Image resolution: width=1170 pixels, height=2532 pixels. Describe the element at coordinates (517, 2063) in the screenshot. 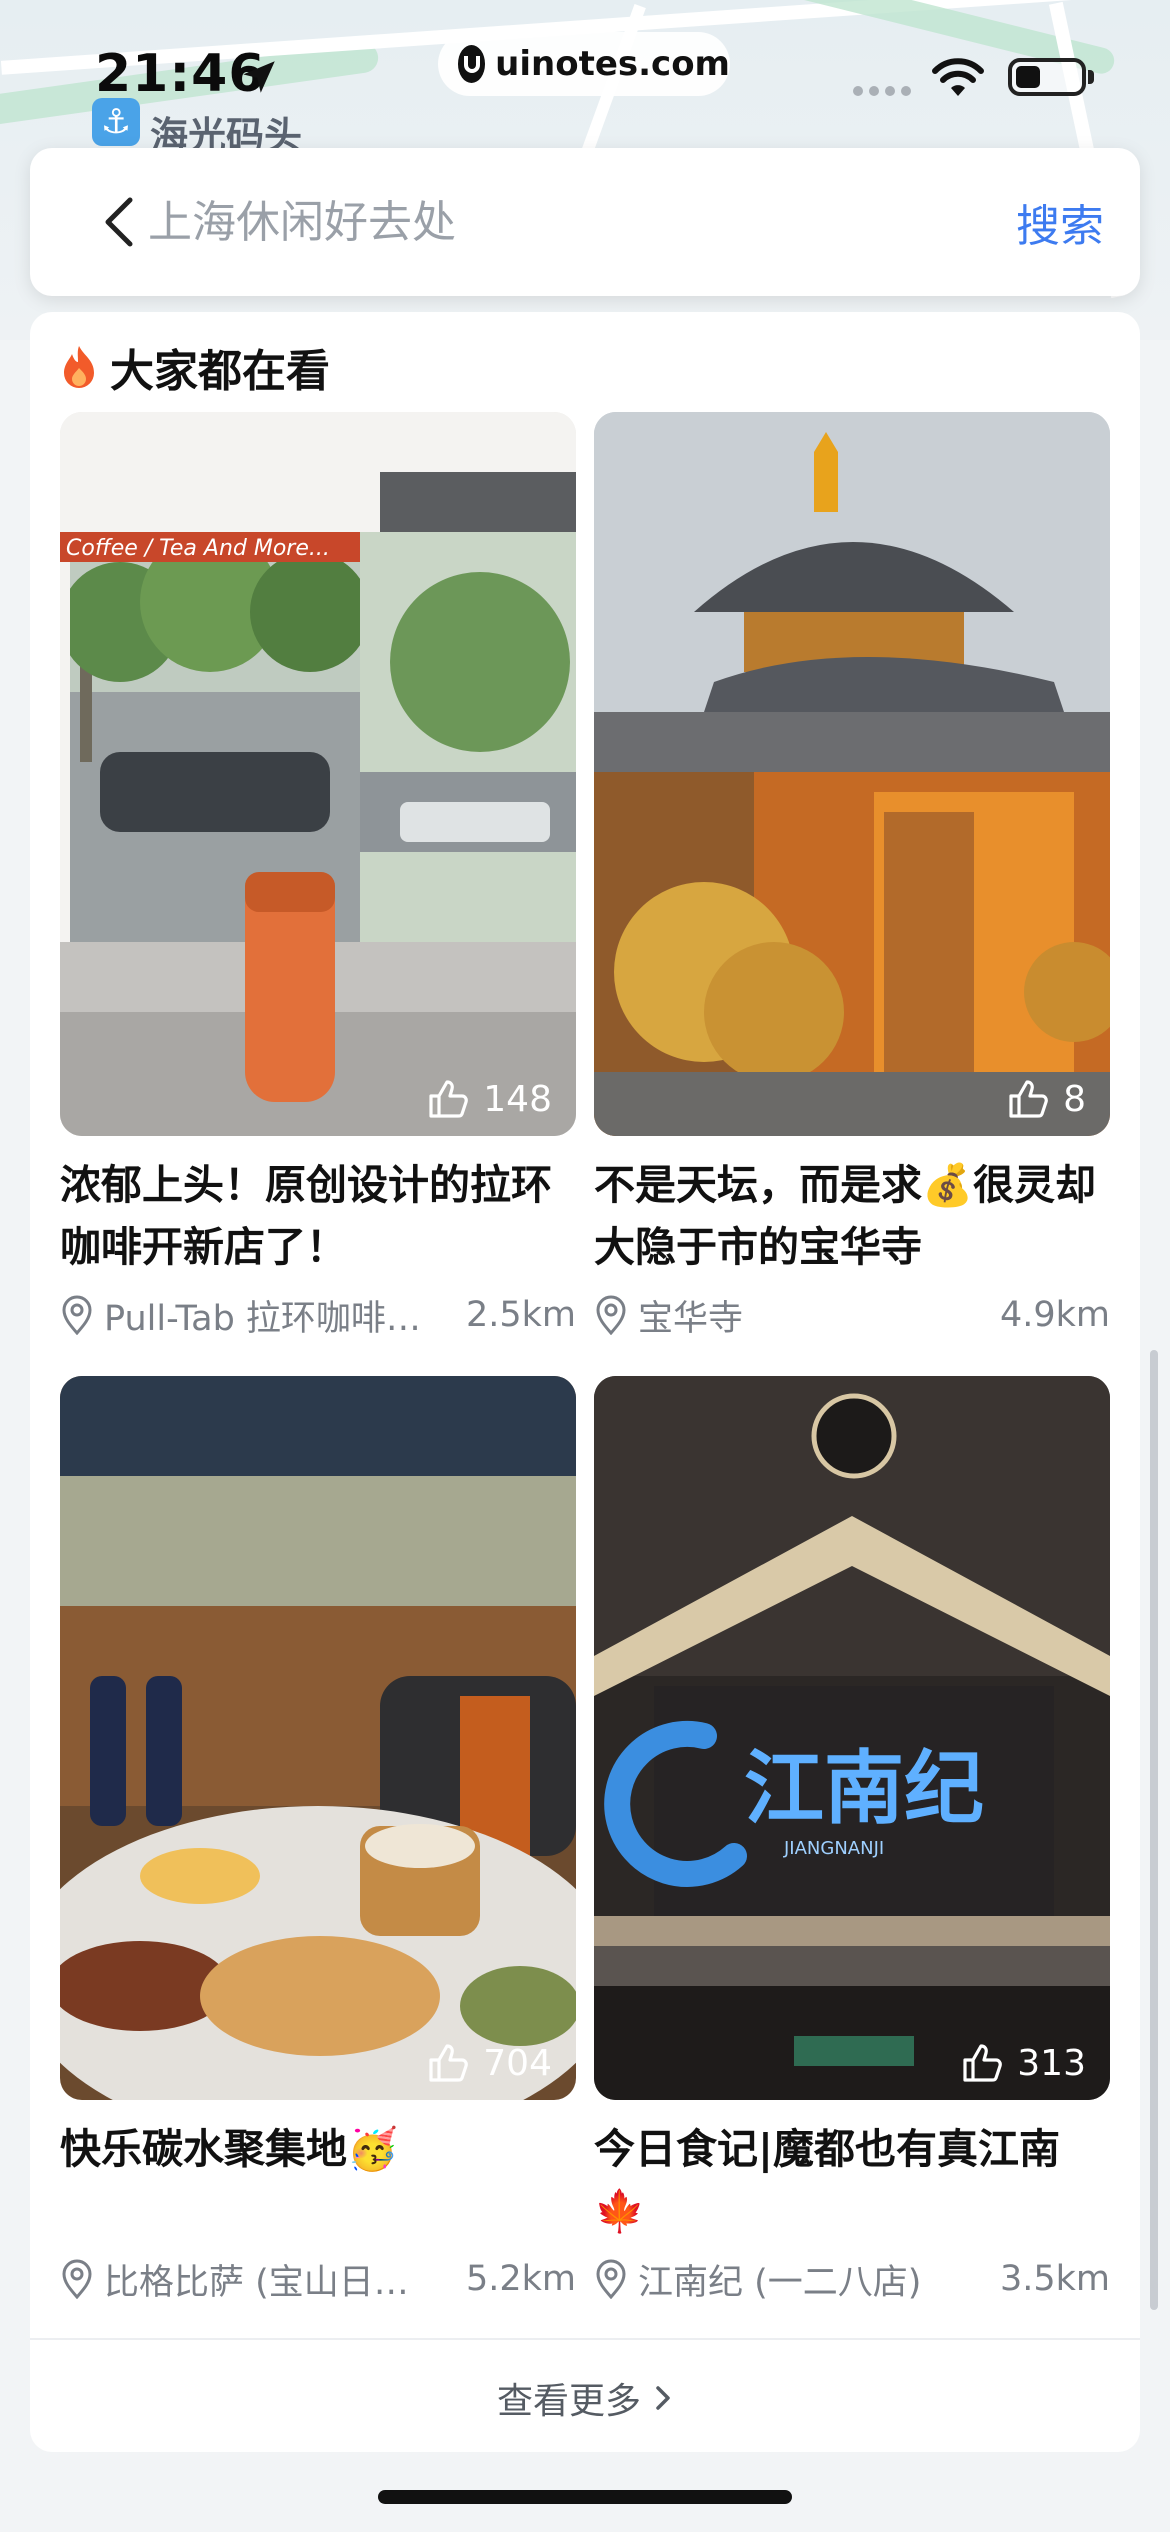

I see `like-count-value: 704` at that location.